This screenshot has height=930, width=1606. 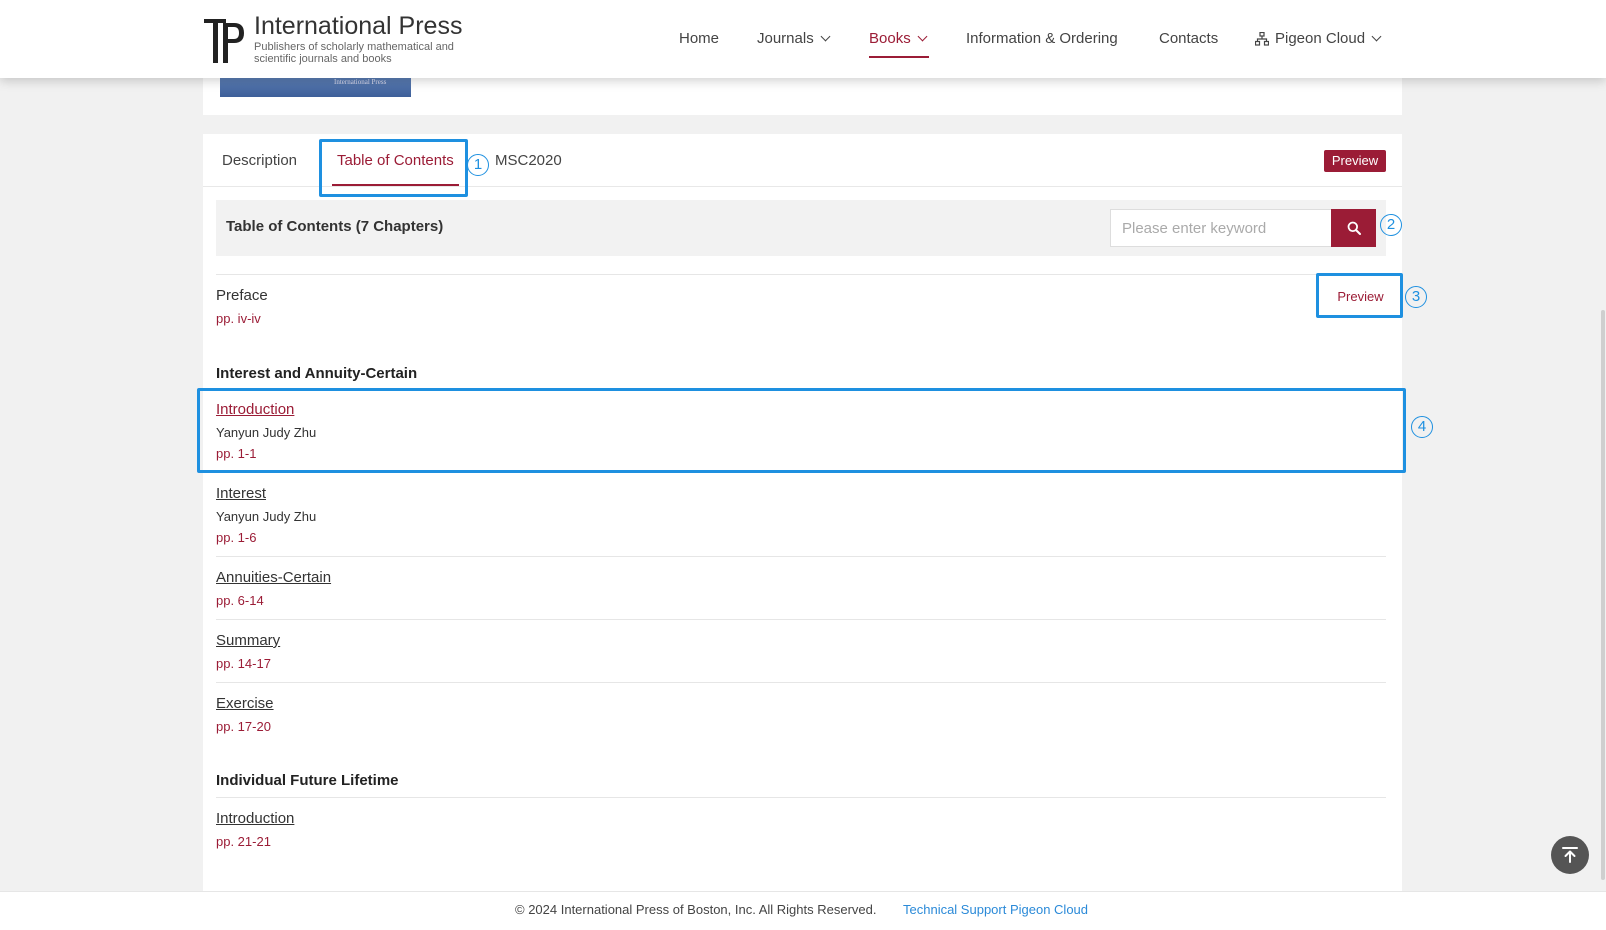 What do you see at coordinates (995, 909) in the screenshot?
I see `footer-support-link: Technical Support Pigeon Cloud` at bounding box center [995, 909].